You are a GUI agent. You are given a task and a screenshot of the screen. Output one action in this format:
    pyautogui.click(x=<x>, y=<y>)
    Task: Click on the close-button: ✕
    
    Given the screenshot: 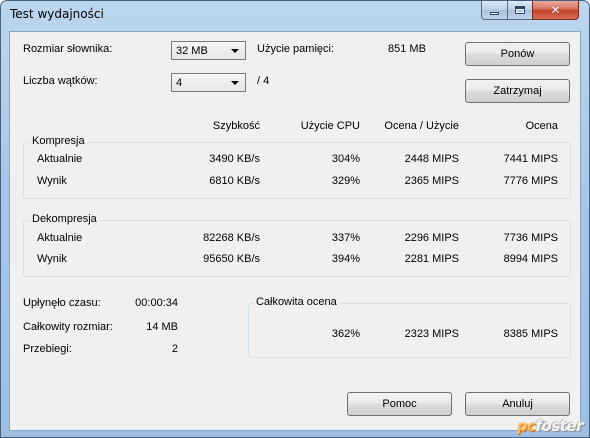 What is the action you would take?
    pyautogui.click(x=555, y=10)
    